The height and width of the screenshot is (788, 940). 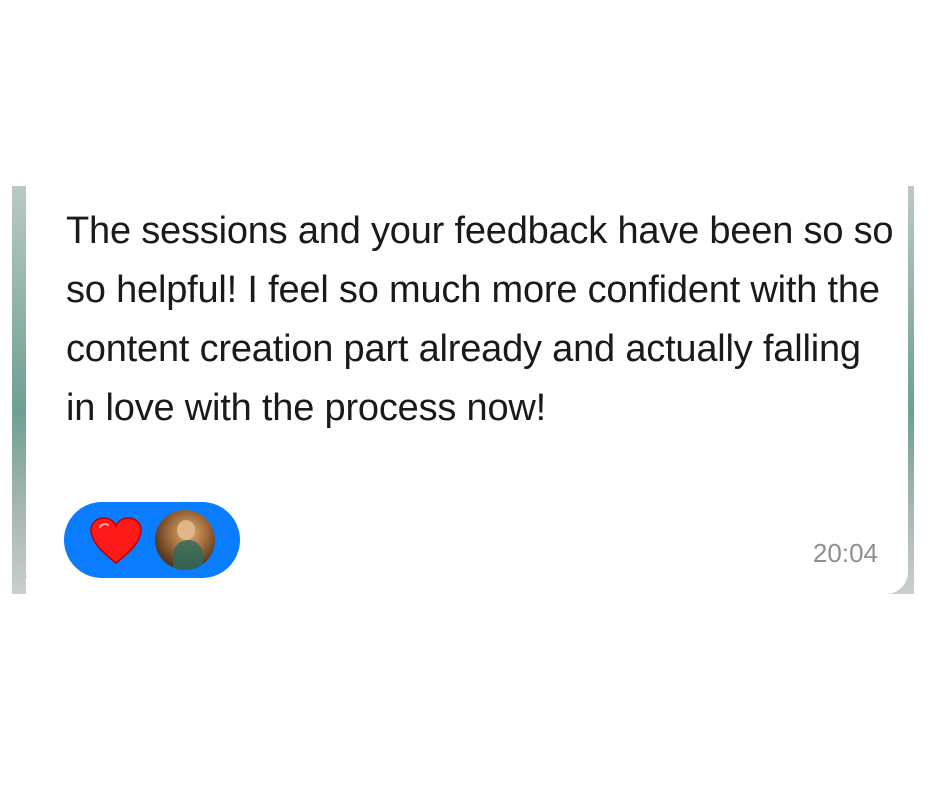 I want to click on user-avatar-icon, so click(x=185, y=540).